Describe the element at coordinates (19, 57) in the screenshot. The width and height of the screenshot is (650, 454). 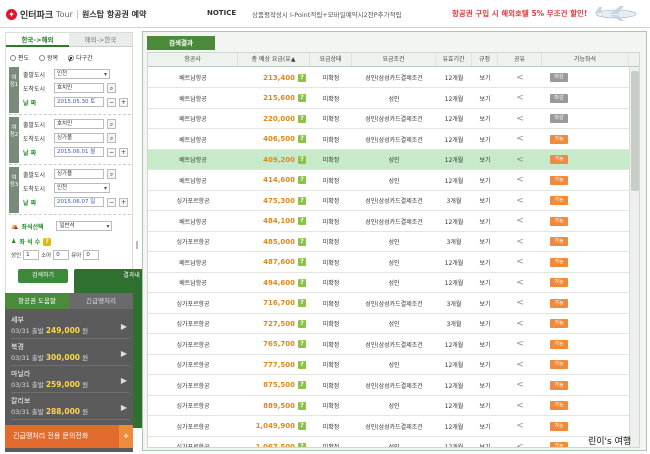
I see `radio-oneway: 편도` at that location.